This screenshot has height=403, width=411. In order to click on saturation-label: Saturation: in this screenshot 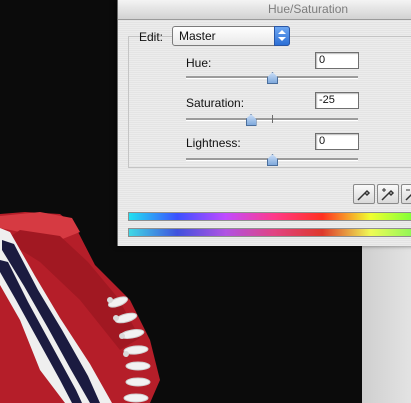, I will do `click(215, 103)`.